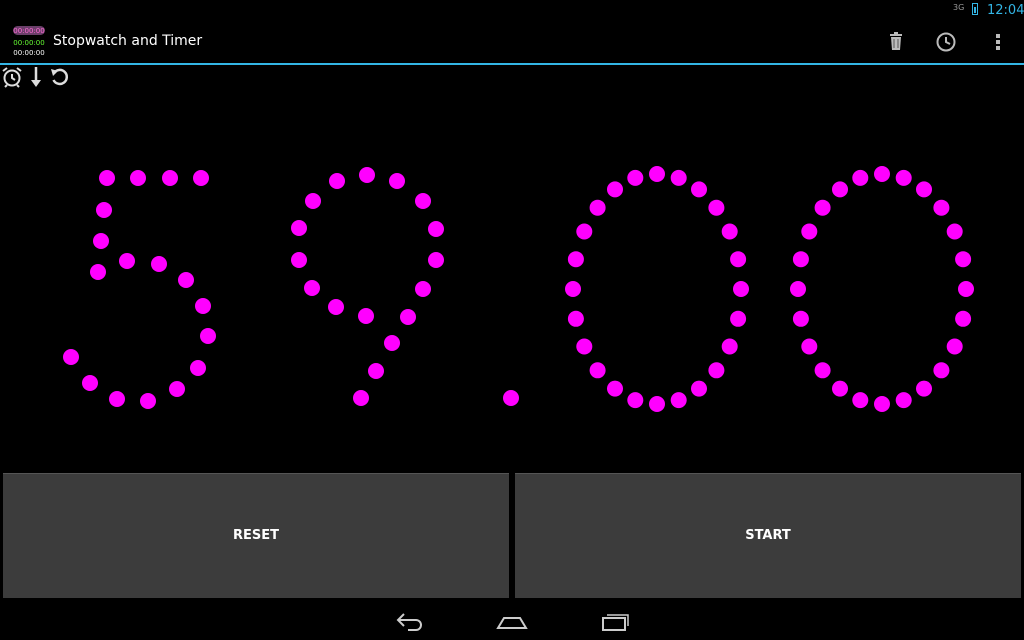 The width and height of the screenshot is (1024, 640). I want to click on alarm-icon, so click(12, 77).